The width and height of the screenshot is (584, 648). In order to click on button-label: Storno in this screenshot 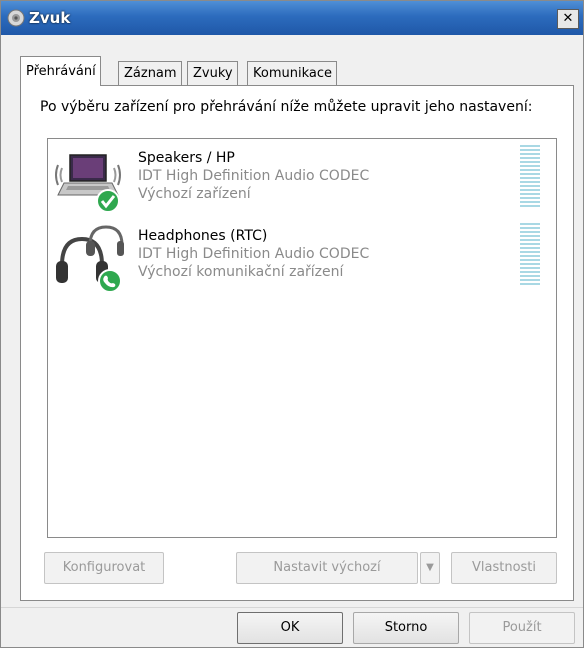, I will do `click(406, 627)`.